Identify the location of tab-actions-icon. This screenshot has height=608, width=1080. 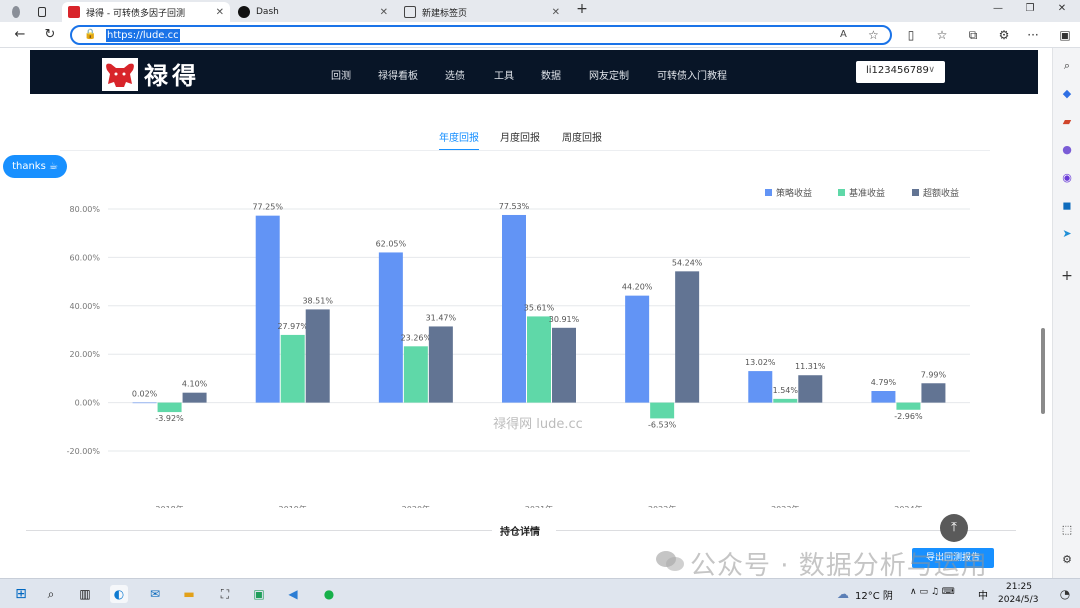
(42, 12).